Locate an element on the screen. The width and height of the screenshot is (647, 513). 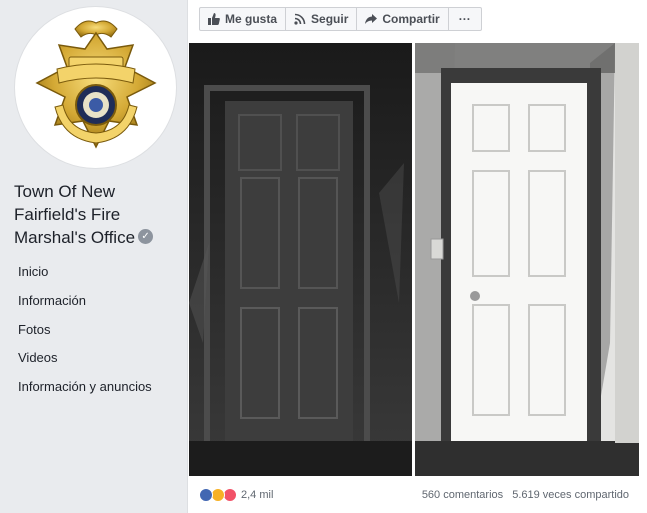
more-icon: ··· is located at coordinates (464, 19).